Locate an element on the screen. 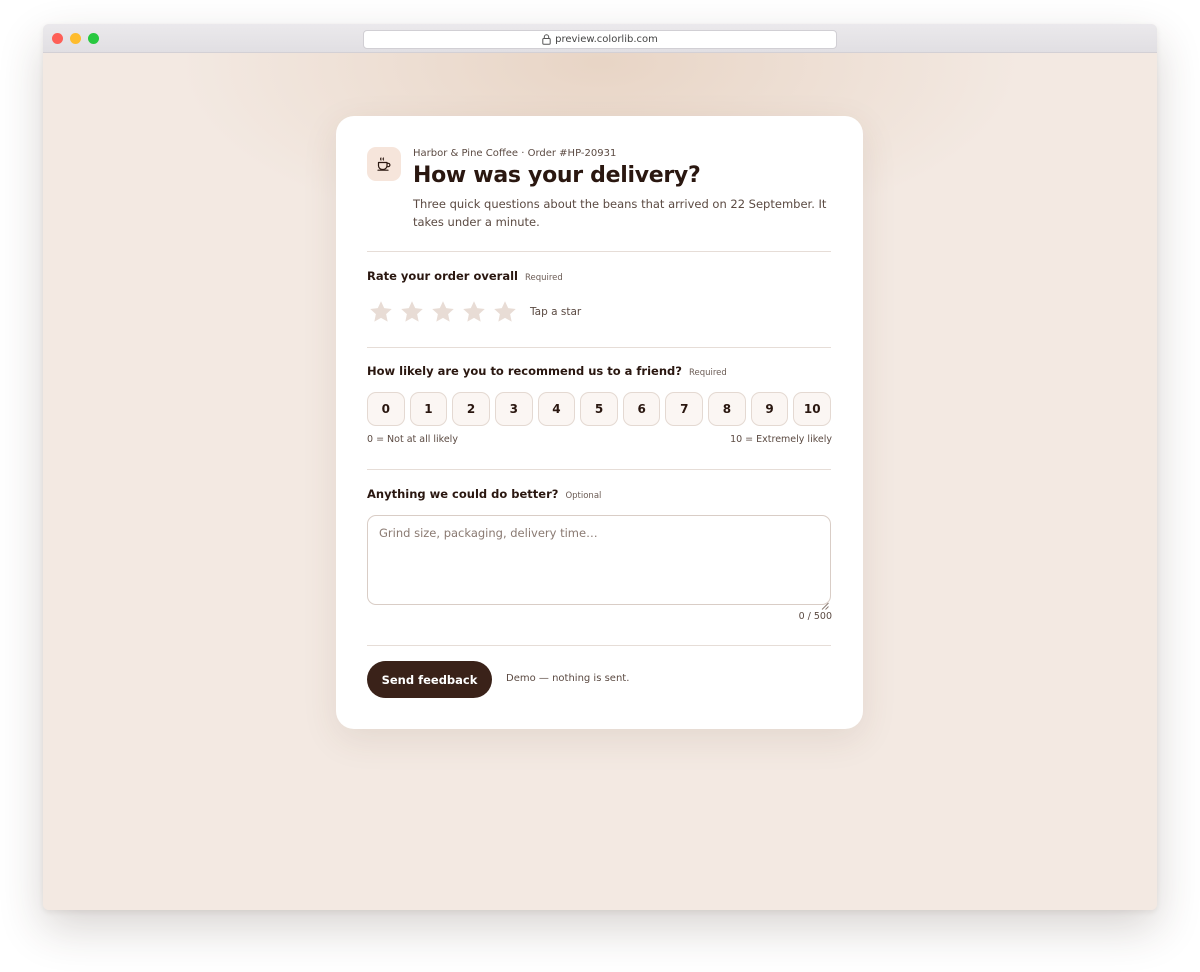  character-counter: 0 / 500 is located at coordinates (815, 616).